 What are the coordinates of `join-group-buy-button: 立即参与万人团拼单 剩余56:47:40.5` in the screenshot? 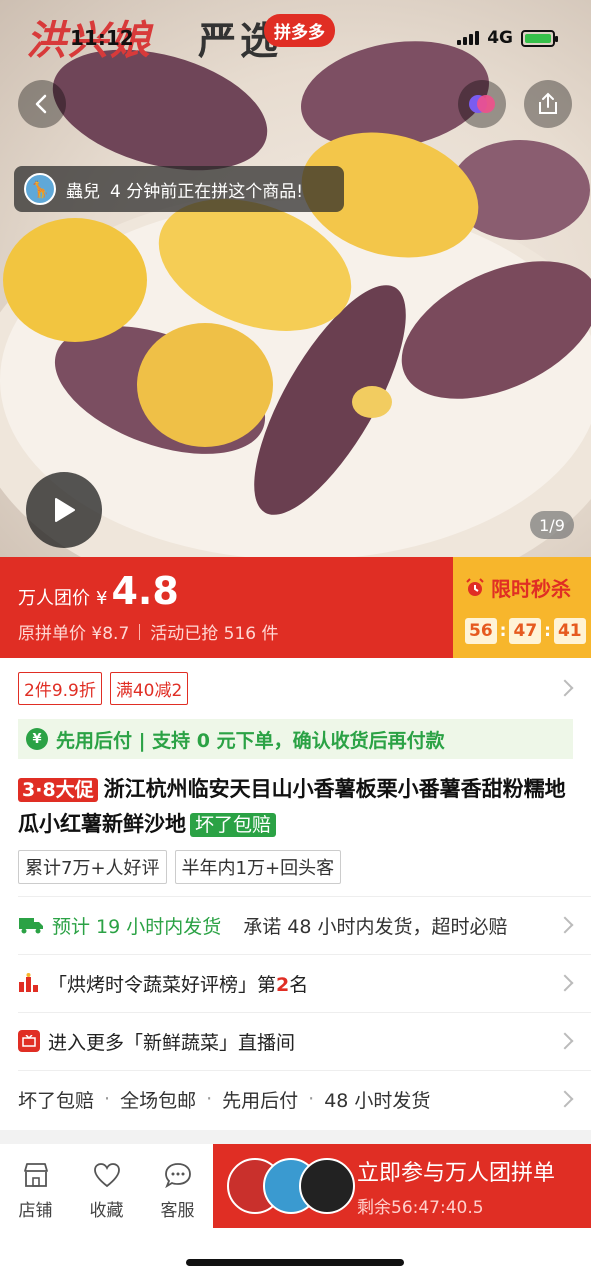 It's located at (402, 1186).